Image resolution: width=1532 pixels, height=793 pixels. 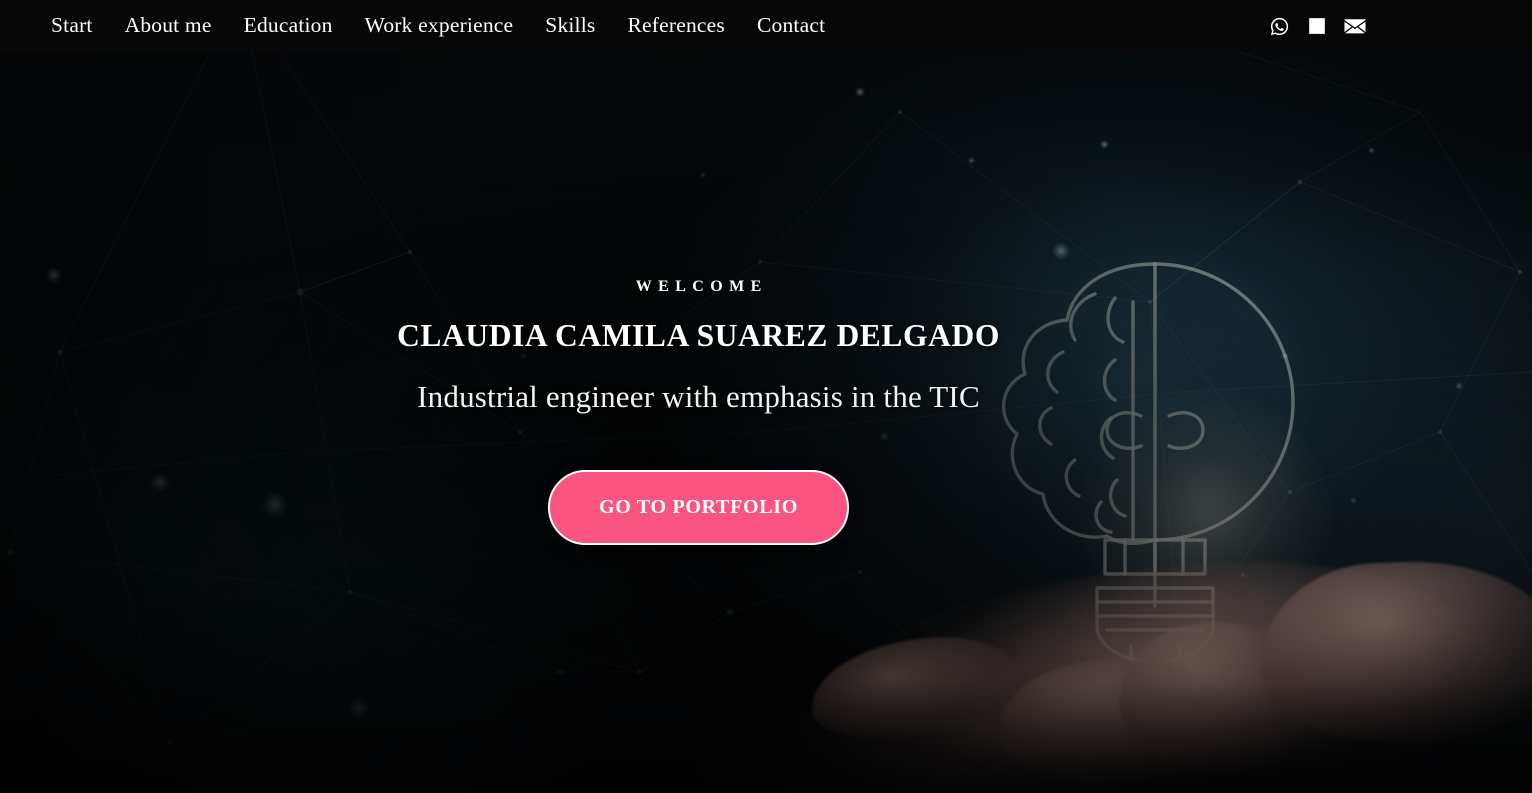 What do you see at coordinates (439, 26) in the screenshot?
I see `nav-link-work-experience: Work experience` at bounding box center [439, 26].